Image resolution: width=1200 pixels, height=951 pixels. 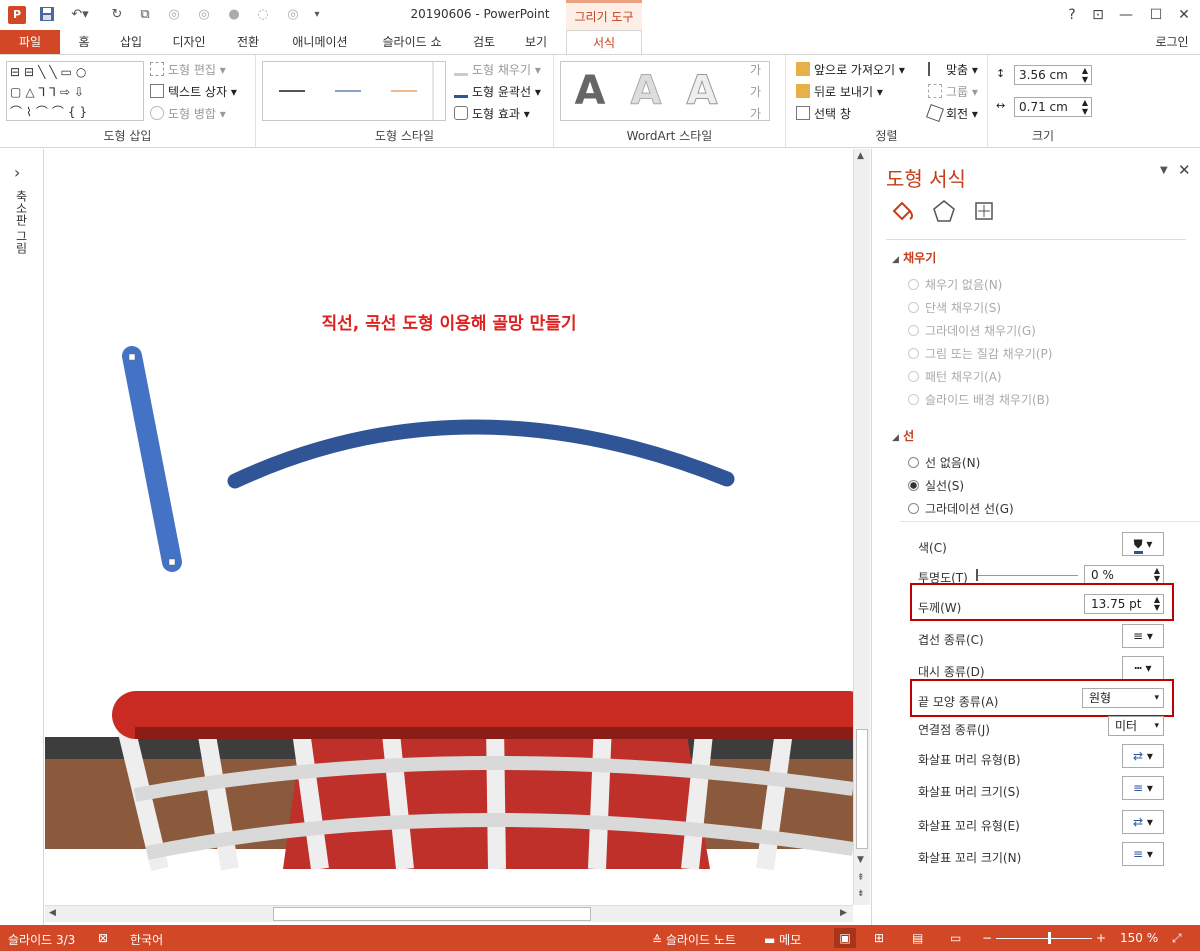 I want to click on edit-shape-button: 도형 편집 ▾, so click(x=188, y=70).